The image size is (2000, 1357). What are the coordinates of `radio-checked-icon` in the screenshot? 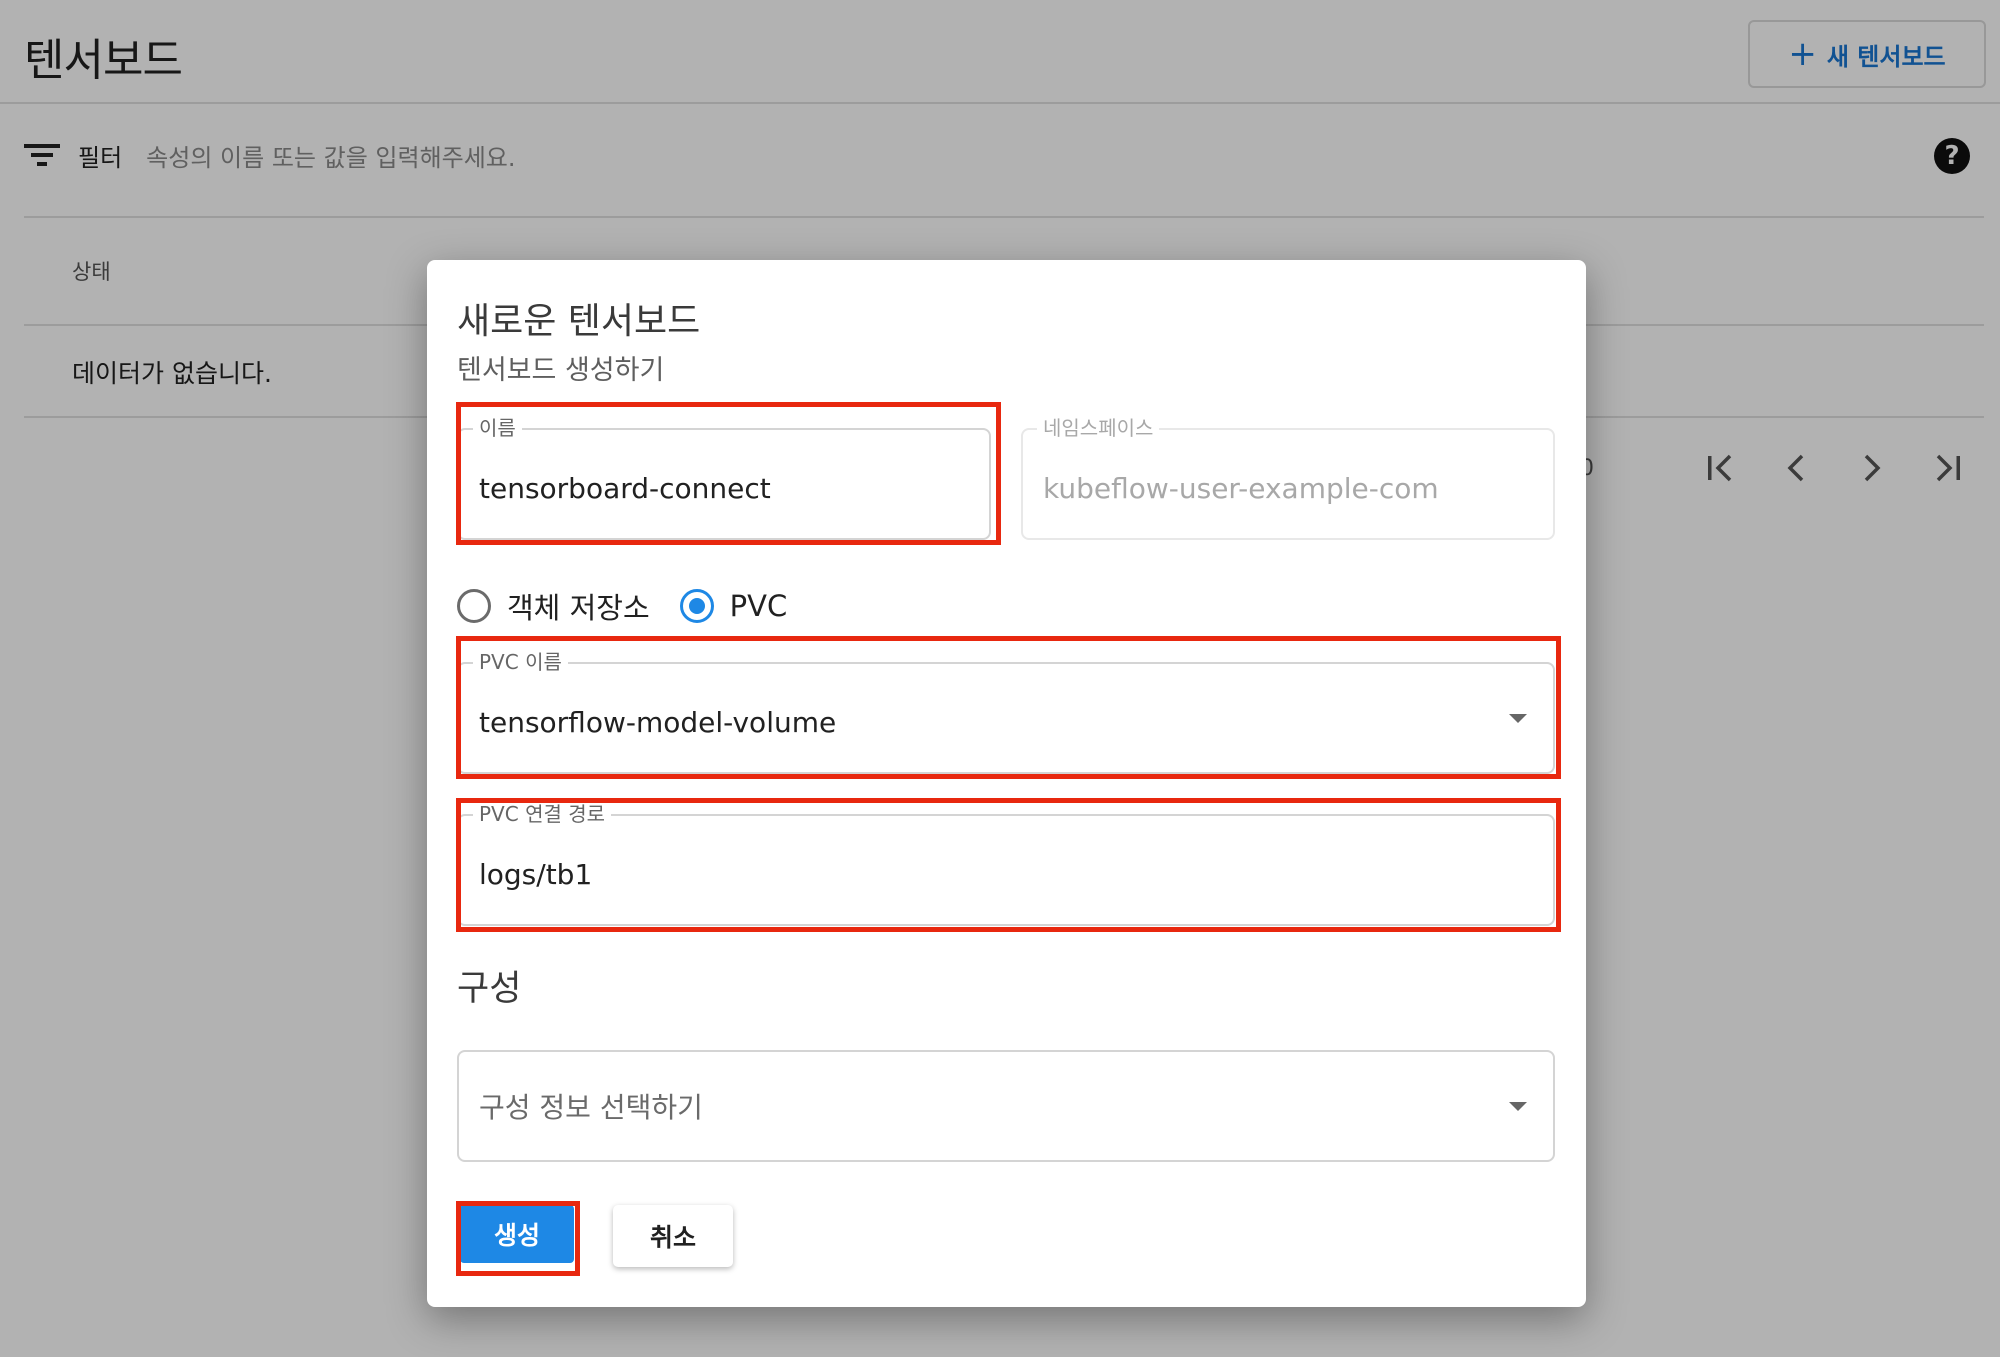 It's located at (696, 606).